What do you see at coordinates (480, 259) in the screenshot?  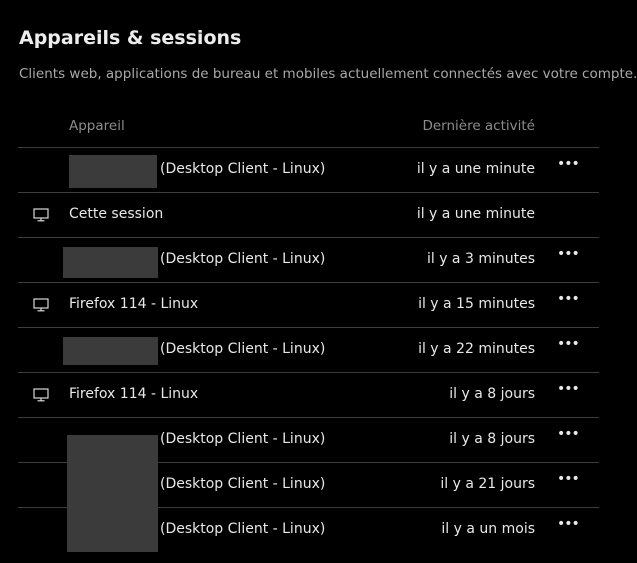 I see `session-last-activity: il y a 3 minutes` at bounding box center [480, 259].